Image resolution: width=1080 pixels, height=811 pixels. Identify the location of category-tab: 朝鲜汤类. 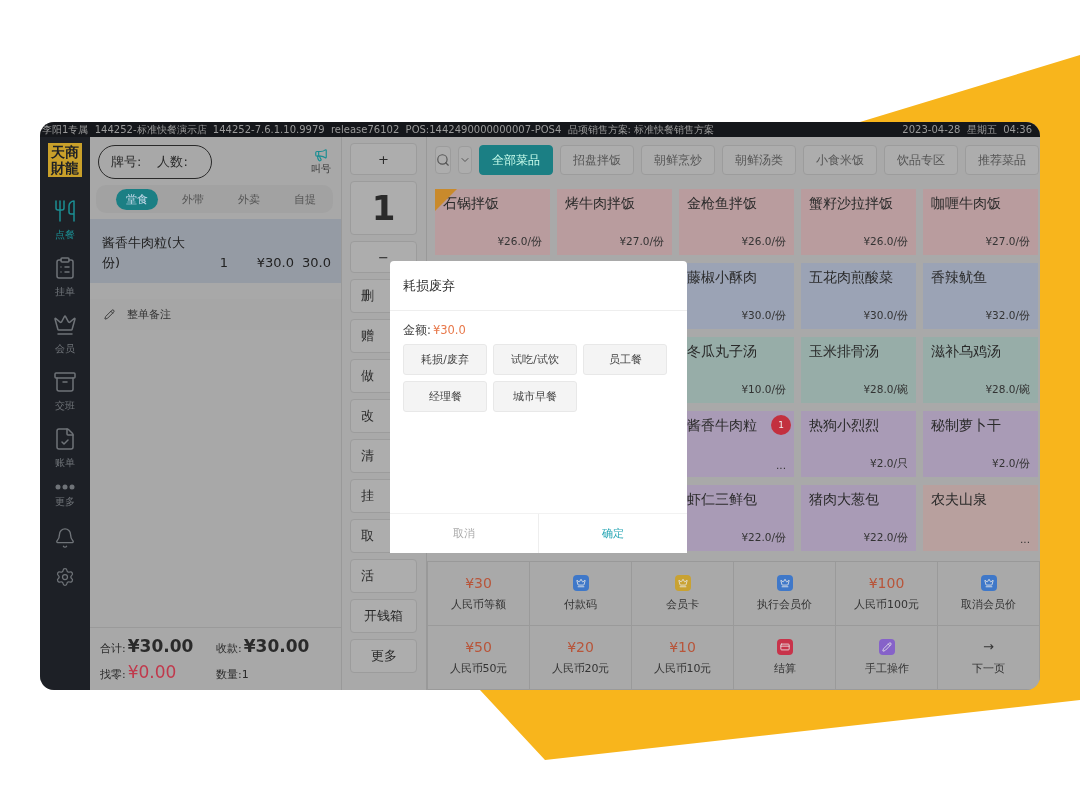
(759, 160).